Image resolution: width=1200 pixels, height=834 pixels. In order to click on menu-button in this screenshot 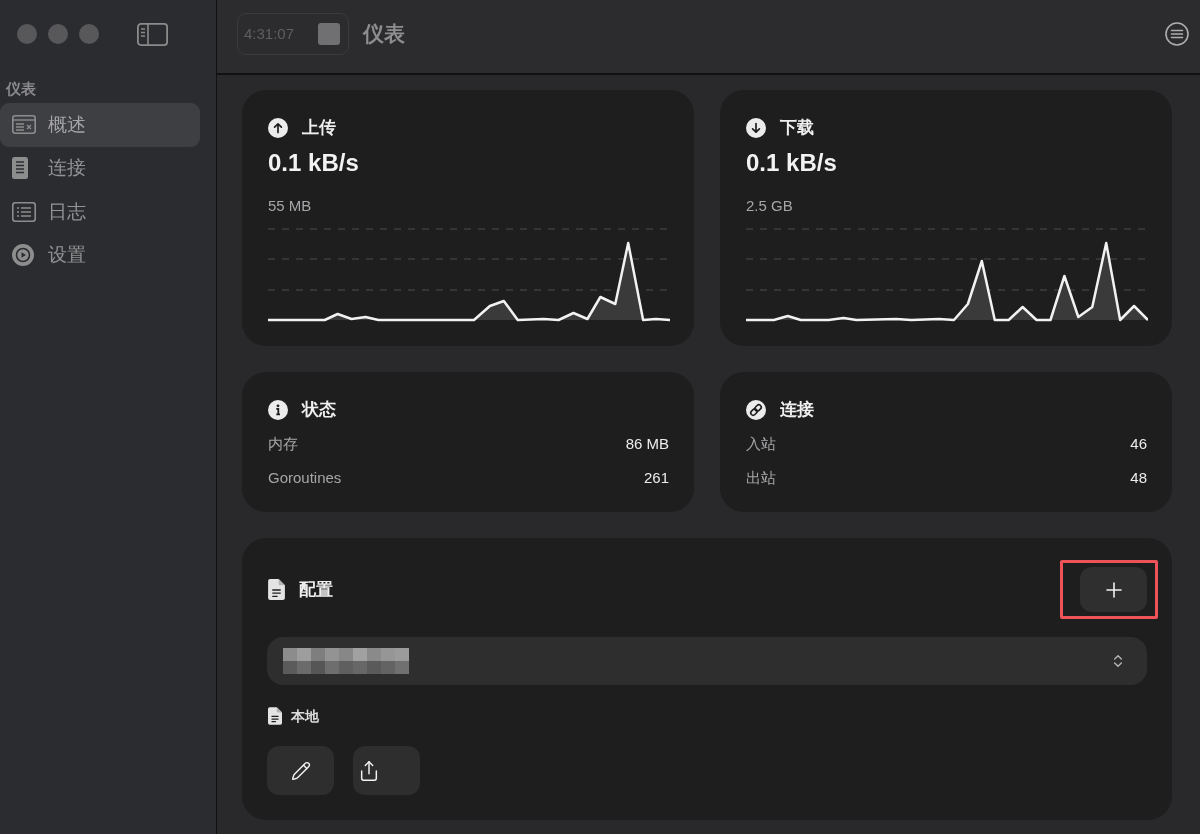, I will do `click(1177, 34)`.